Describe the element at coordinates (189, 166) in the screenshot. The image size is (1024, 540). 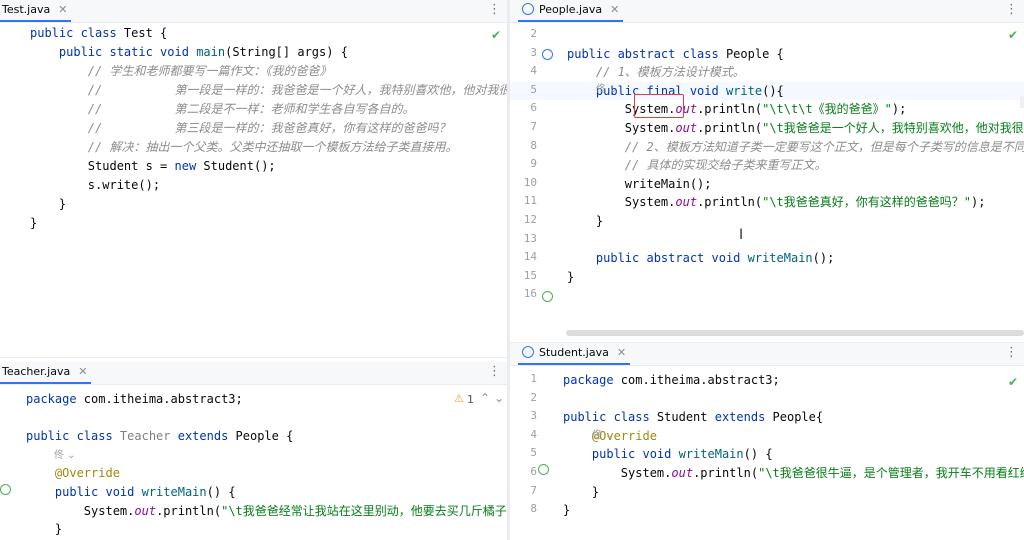
I see `code-token: new` at that location.